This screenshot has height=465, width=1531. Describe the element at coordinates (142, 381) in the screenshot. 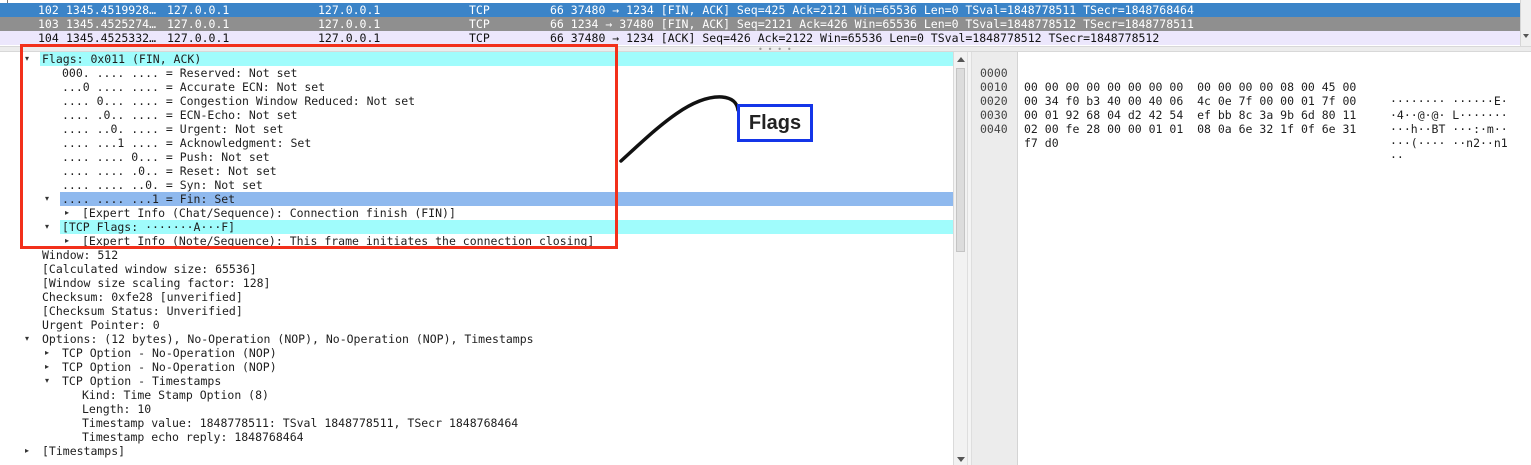

I see `tree-item-label: TCP Option - Timestamps` at that location.